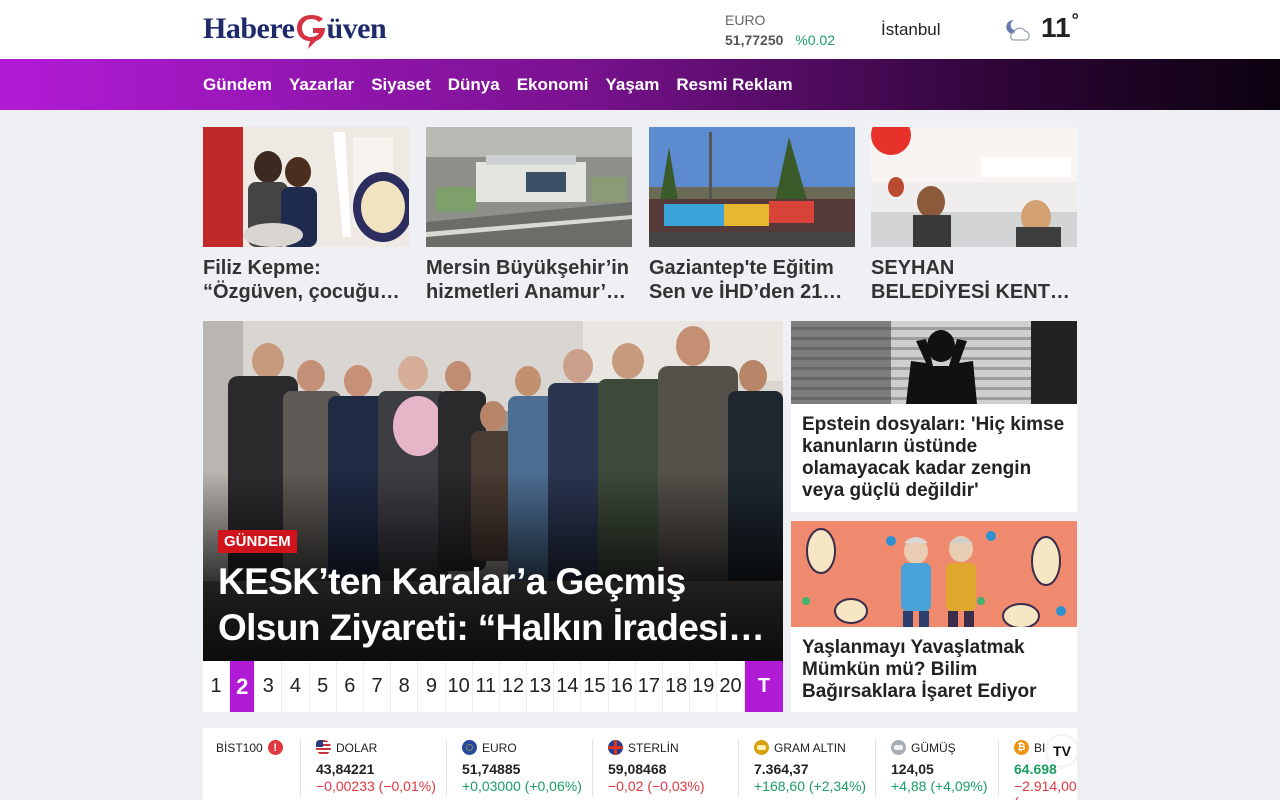 Image resolution: width=1280 pixels, height=800 pixels. Describe the element at coordinates (514, 686) in the screenshot. I see `page-12: 12` at that location.